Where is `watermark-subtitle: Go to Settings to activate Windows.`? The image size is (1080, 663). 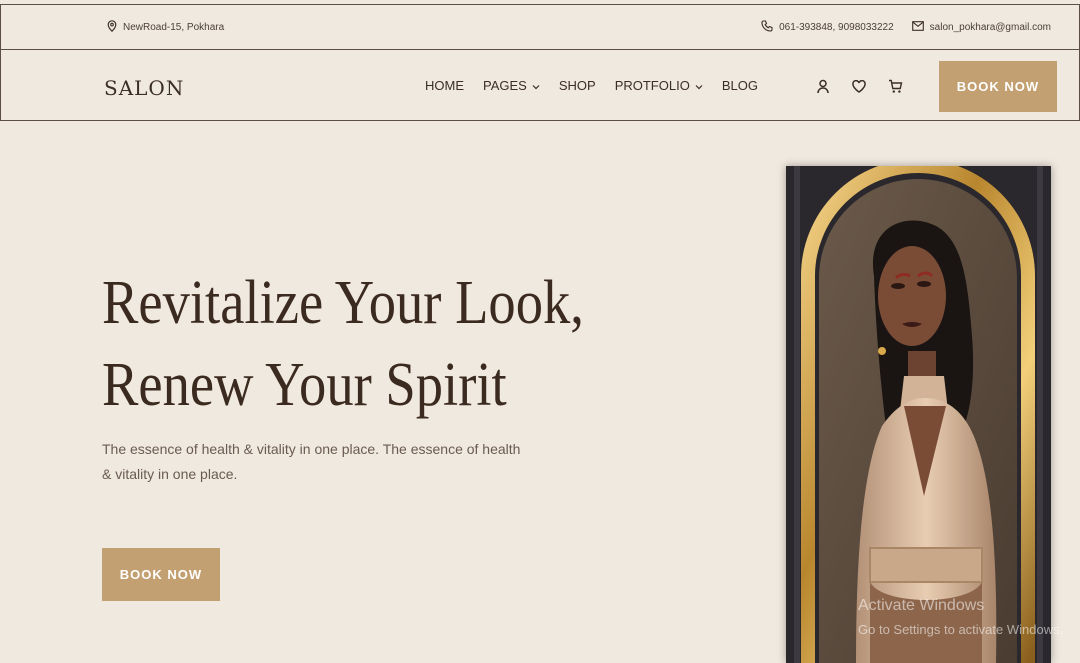
watermark-subtitle: Go to Settings to activate Windows. is located at coordinates (961, 629).